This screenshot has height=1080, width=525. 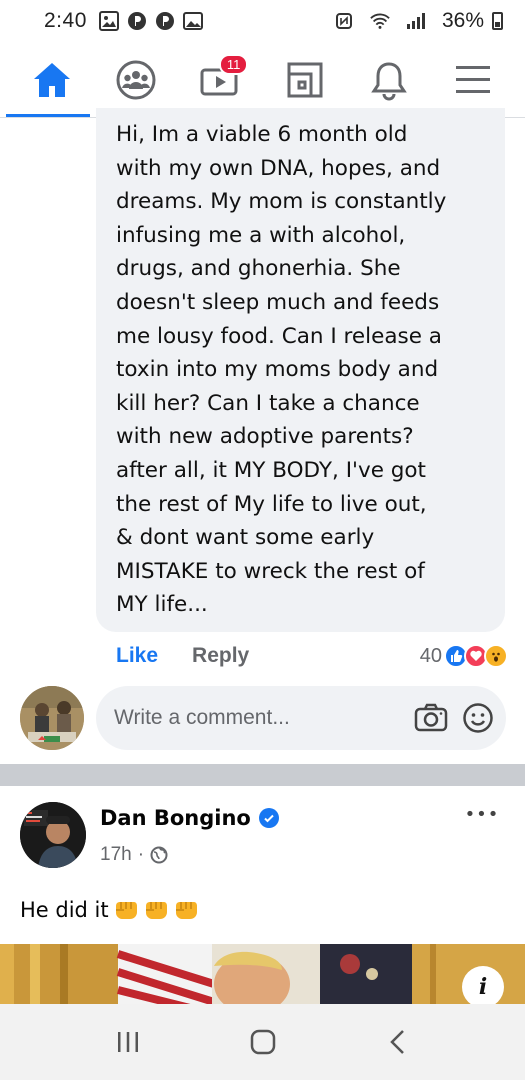 What do you see at coordinates (262, 974) in the screenshot?
I see `post-image` at bounding box center [262, 974].